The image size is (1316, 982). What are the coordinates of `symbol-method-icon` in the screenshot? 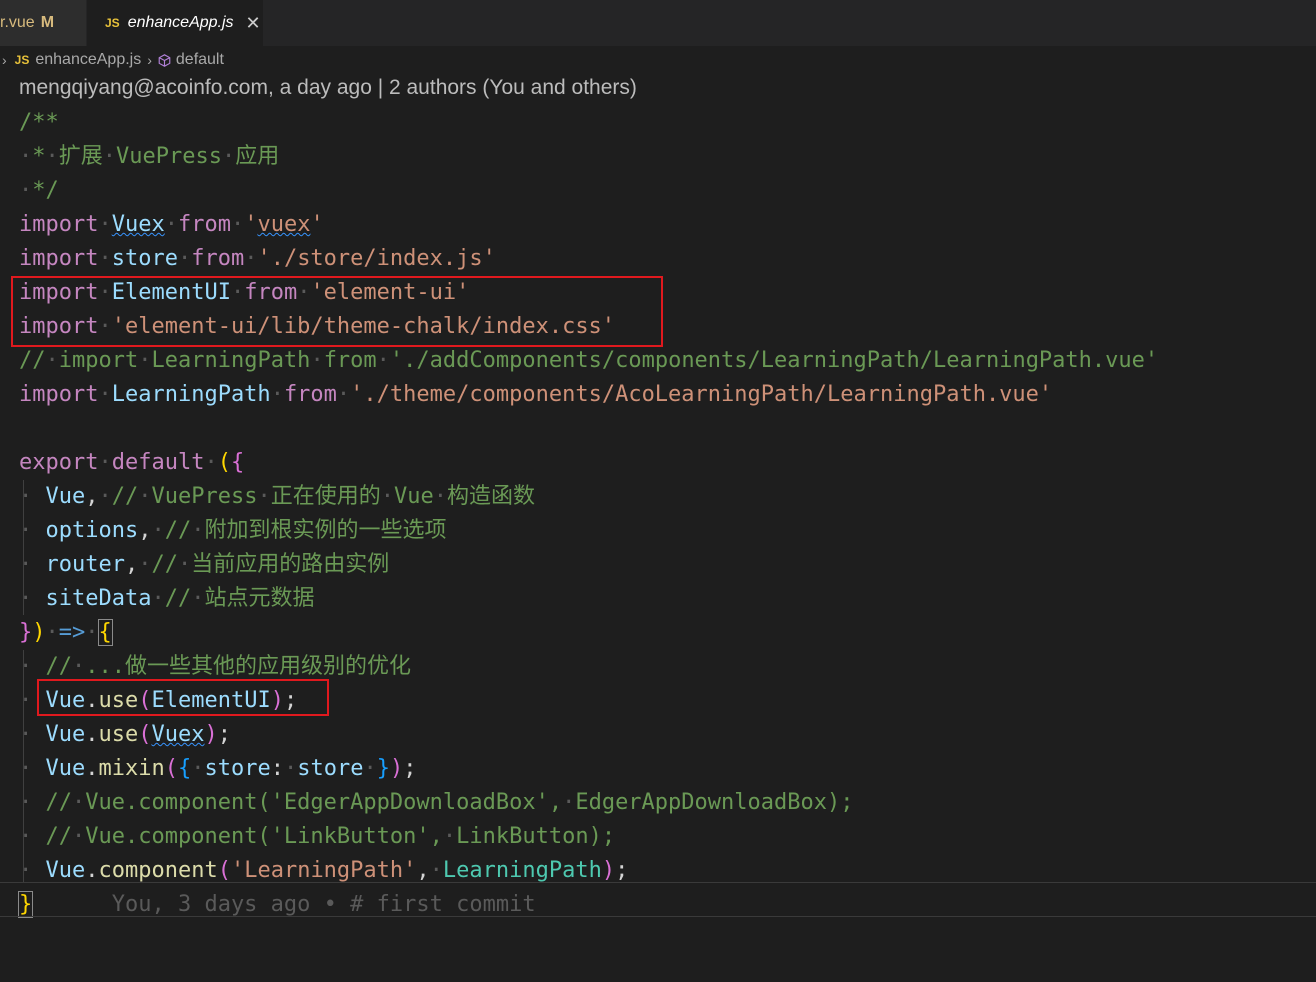 It's located at (164, 60).